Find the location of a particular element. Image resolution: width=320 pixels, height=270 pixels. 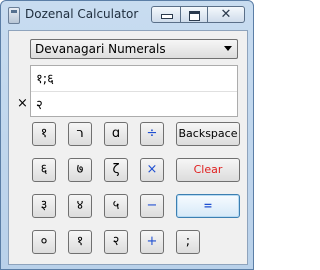

window-title: Dozenal Calculator is located at coordinates (82, 14).